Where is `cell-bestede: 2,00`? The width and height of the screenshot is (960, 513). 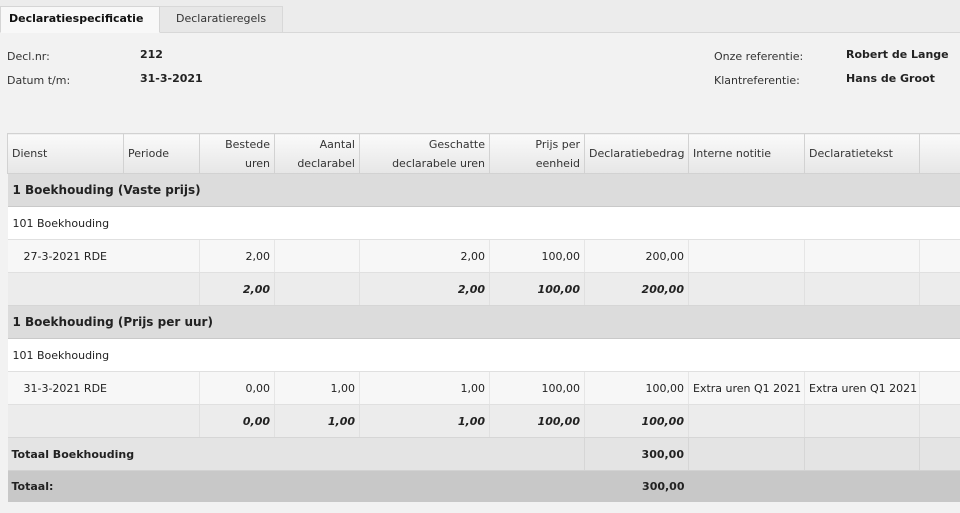
cell-bestede: 2,00 is located at coordinates (237, 256).